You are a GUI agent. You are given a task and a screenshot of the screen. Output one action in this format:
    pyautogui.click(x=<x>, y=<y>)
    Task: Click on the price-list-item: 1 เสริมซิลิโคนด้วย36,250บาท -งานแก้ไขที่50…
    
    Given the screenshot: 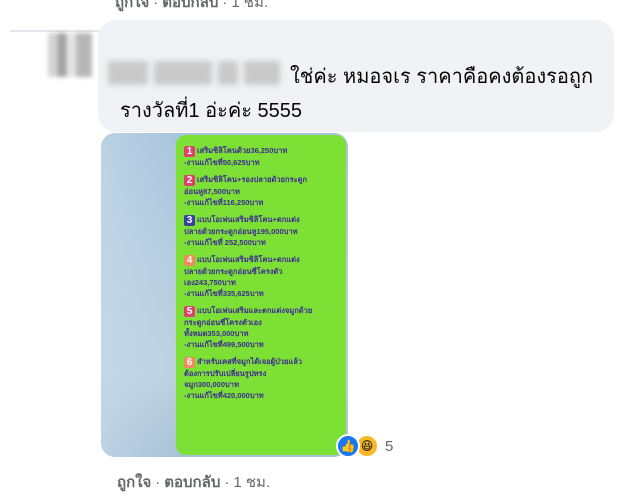 What is the action you would take?
    pyautogui.click(x=265, y=156)
    